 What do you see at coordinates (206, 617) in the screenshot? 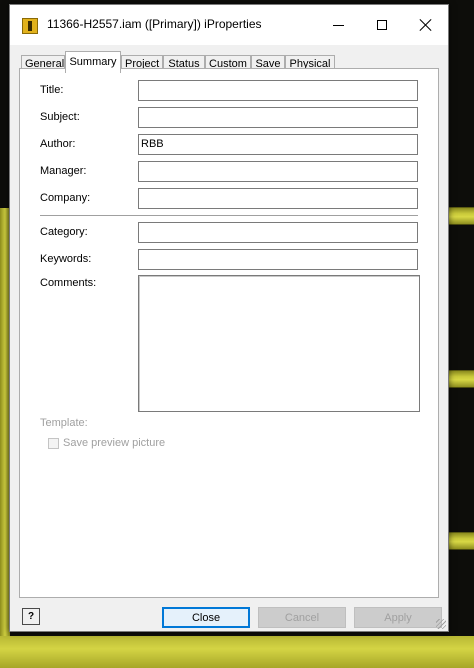
I see `close-button: Close` at bounding box center [206, 617].